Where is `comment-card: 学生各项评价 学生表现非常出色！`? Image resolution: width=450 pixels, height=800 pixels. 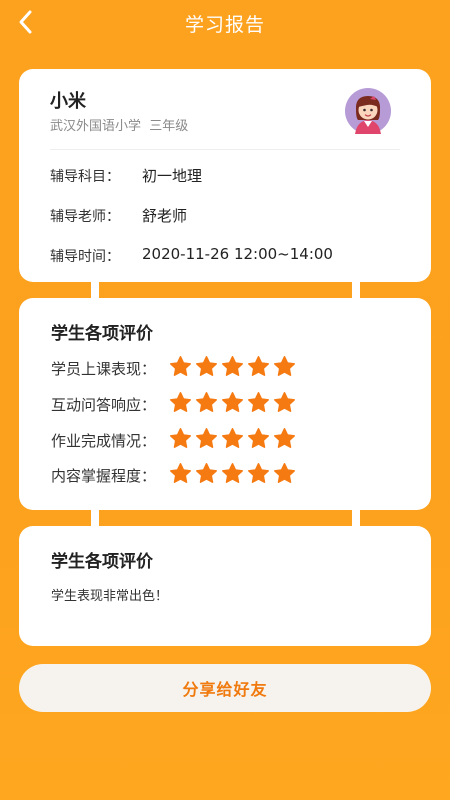 comment-card: 学生各项评价 学生表现非常出色！ is located at coordinates (225, 586).